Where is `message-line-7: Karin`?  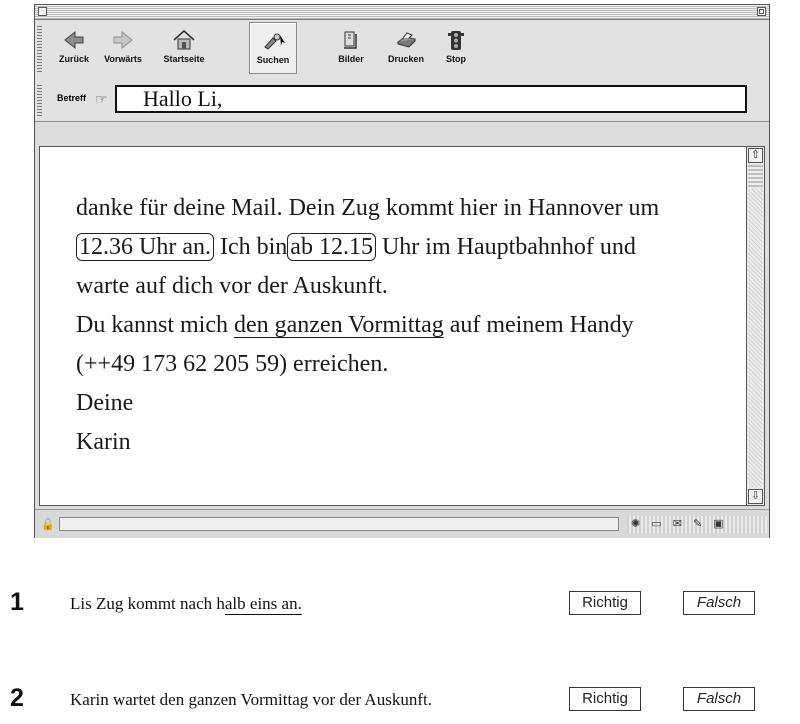 message-line-7: Karin is located at coordinates (103, 442).